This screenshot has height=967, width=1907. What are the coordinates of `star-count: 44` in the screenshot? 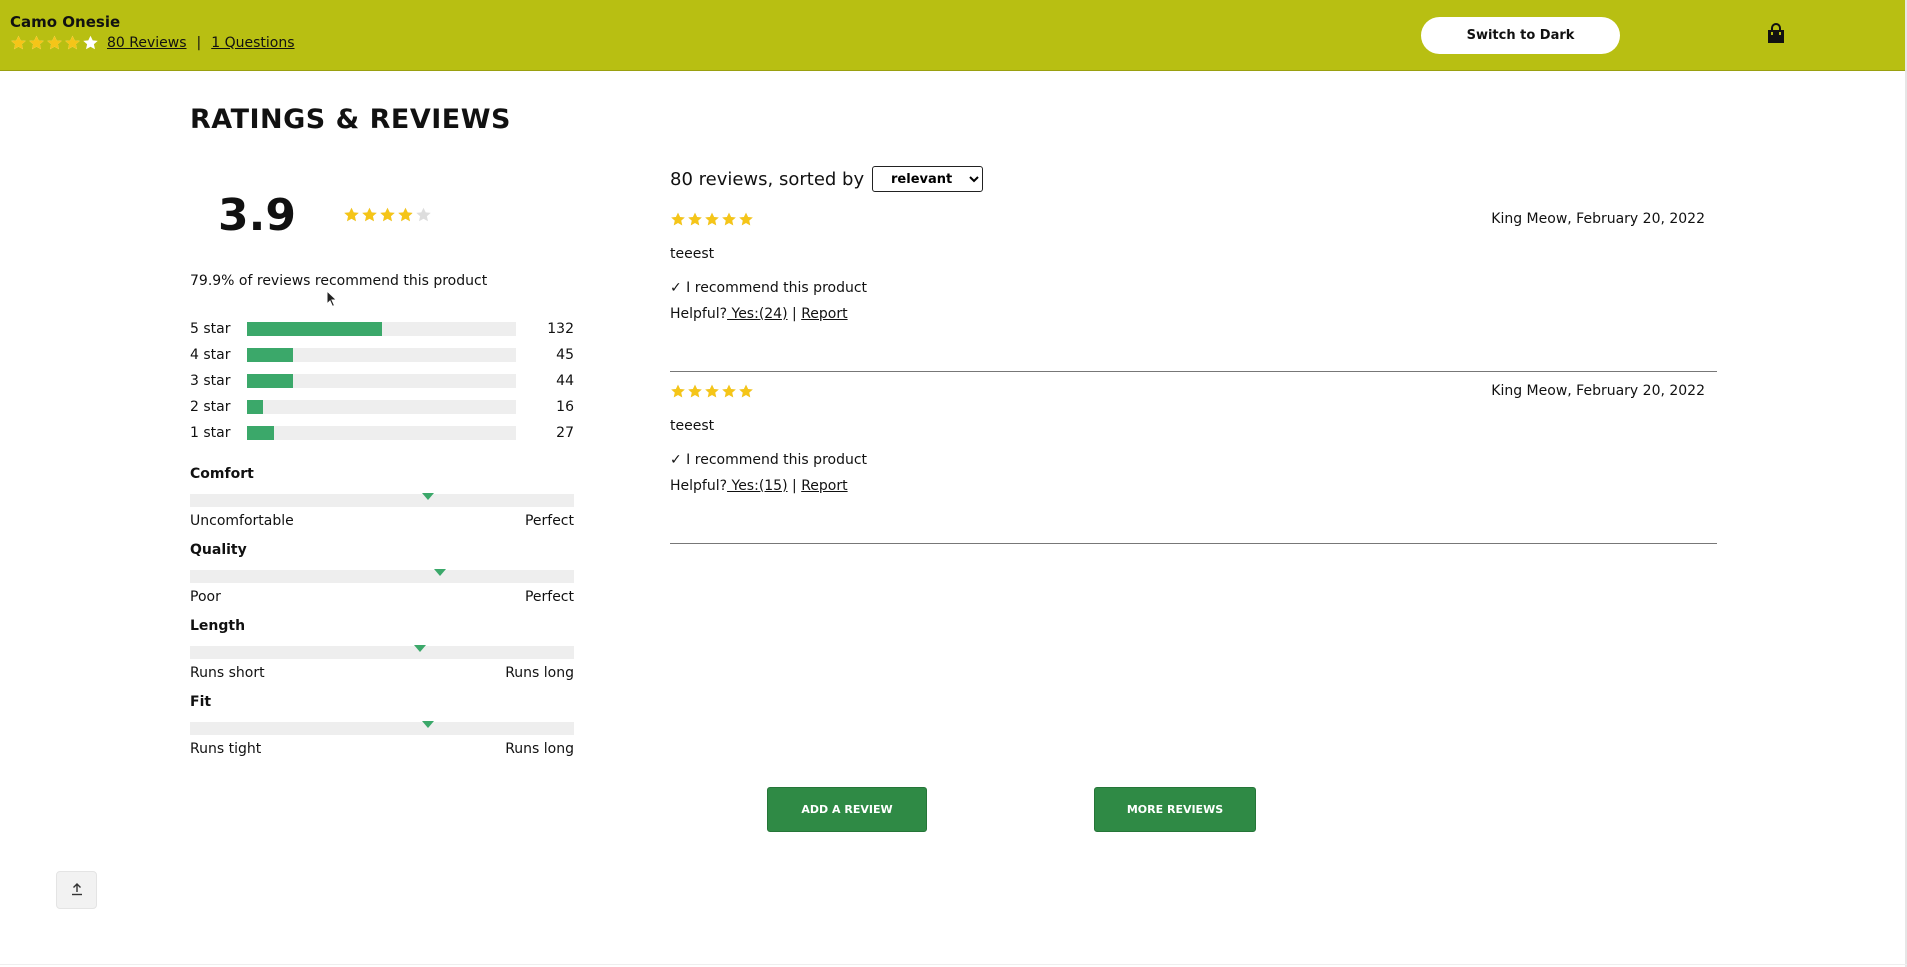 It's located at (565, 381).